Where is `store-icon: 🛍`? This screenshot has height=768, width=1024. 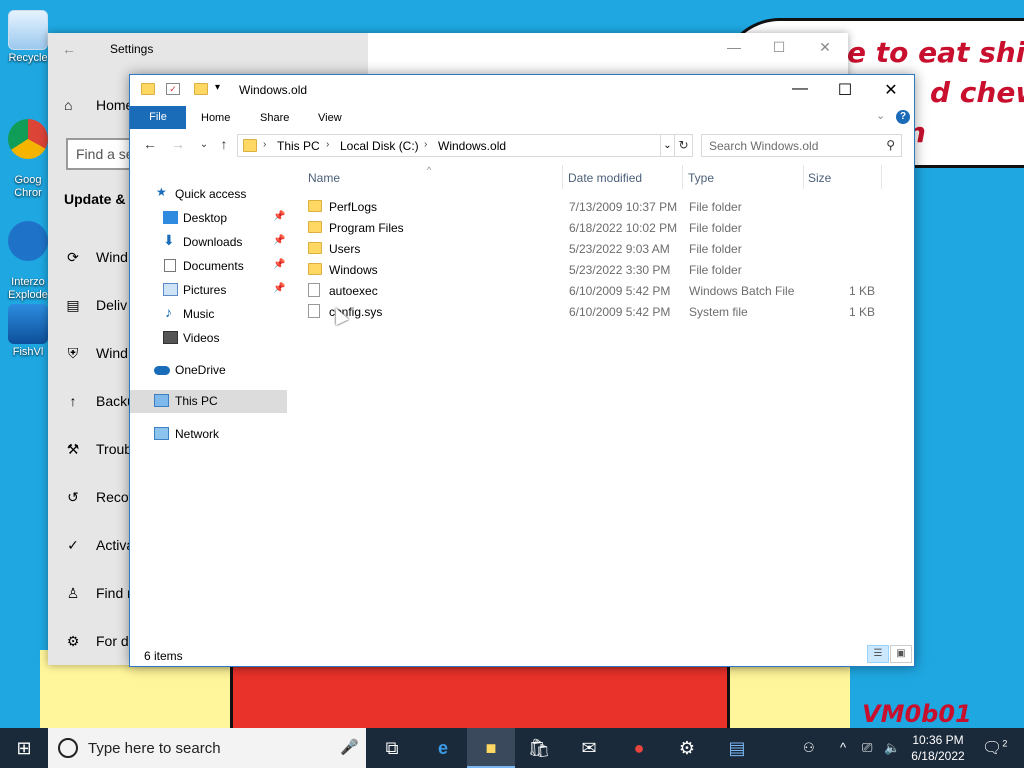 store-icon: 🛍 is located at coordinates (539, 748).